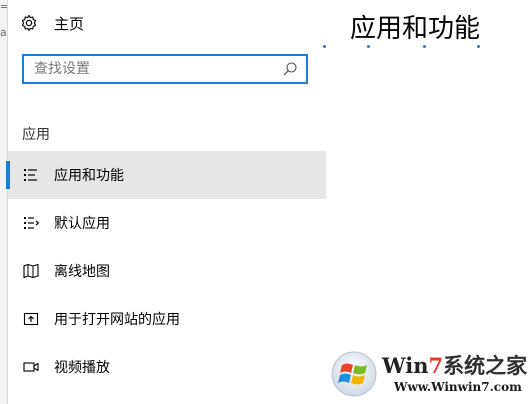 This screenshot has height=404, width=528. I want to click on sidebar-item-label: 应用和功能, so click(89, 176).